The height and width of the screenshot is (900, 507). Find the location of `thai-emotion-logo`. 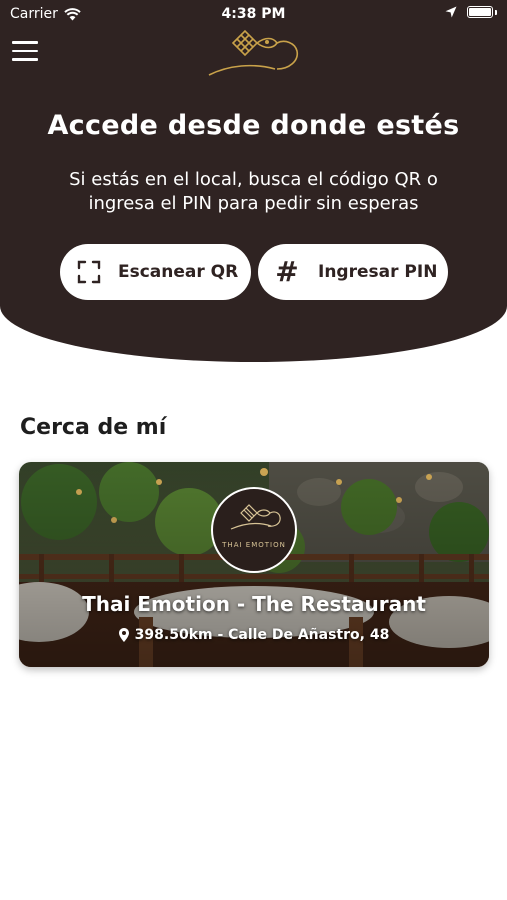

thai-emotion-logo is located at coordinates (253, 52).